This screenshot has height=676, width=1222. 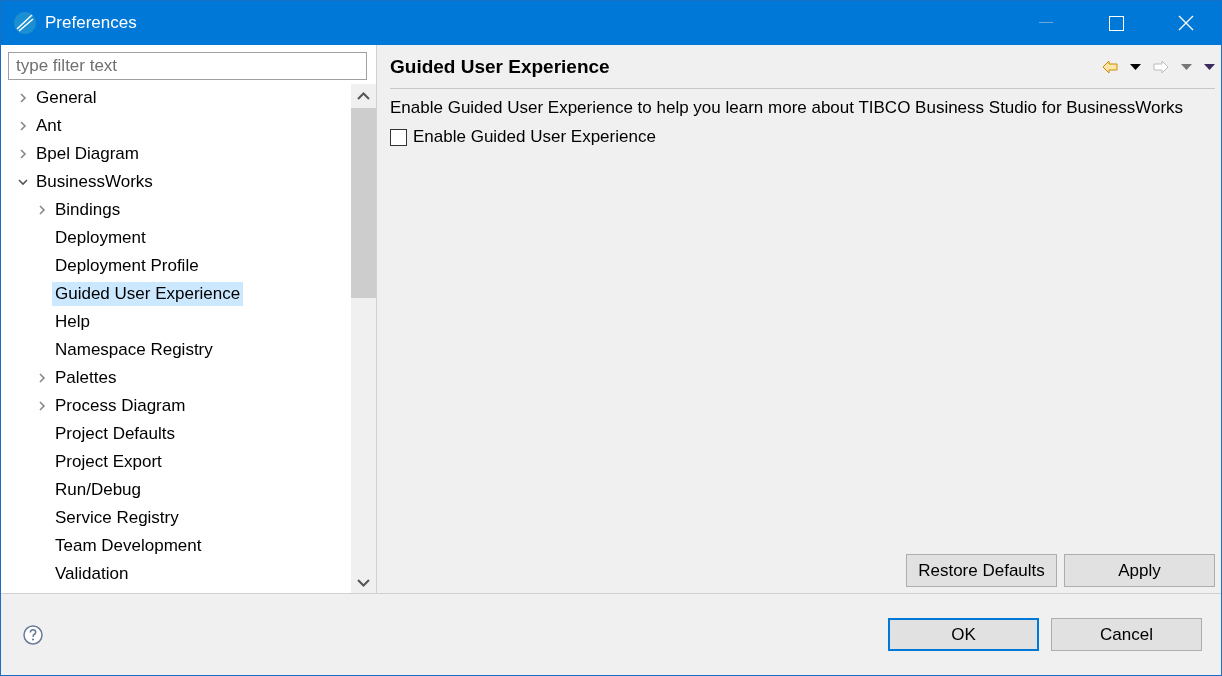 I want to click on minimize-icon, so click(x=1046, y=23).